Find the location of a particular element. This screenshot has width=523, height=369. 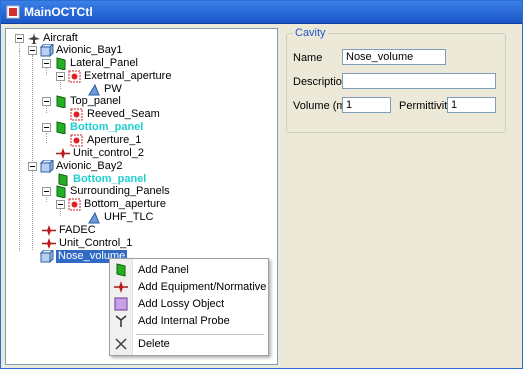

tree-node-bottom-aperture: Bottom_aperture is located at coordinates (125, 204).